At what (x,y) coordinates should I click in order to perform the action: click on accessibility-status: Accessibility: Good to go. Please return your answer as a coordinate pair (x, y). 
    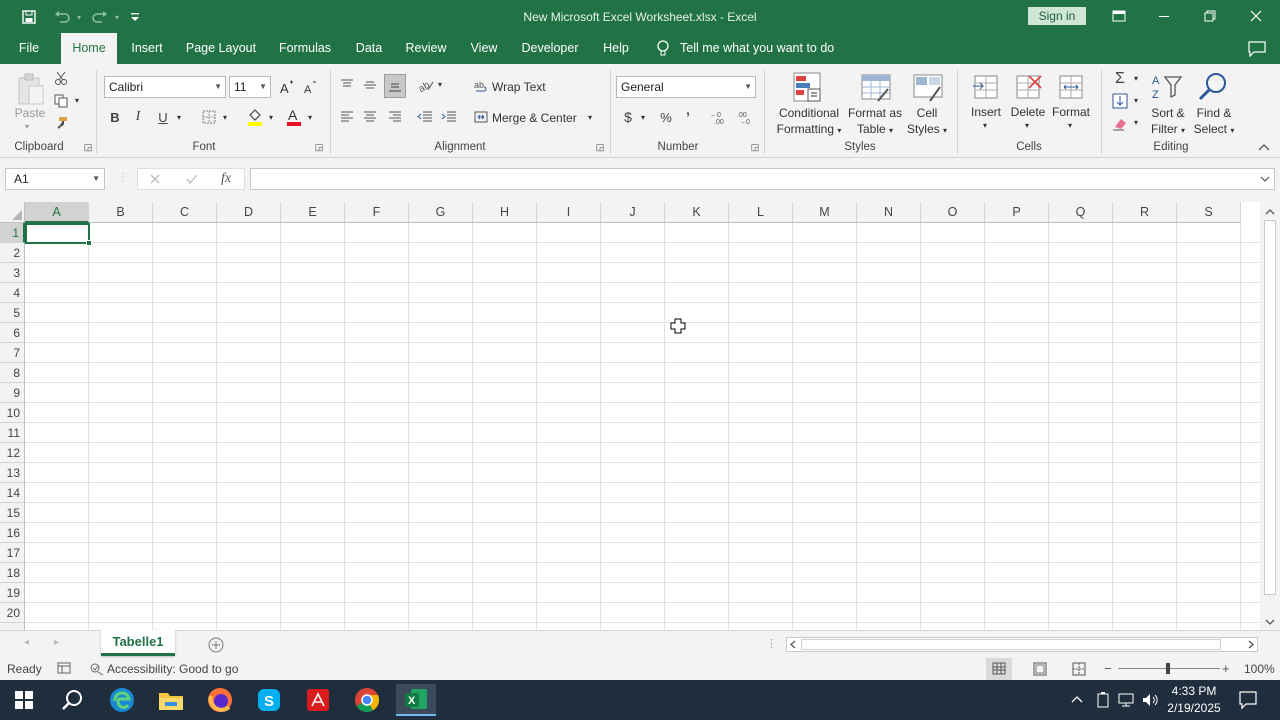
    Looking at the image, I should click on (172, 669).